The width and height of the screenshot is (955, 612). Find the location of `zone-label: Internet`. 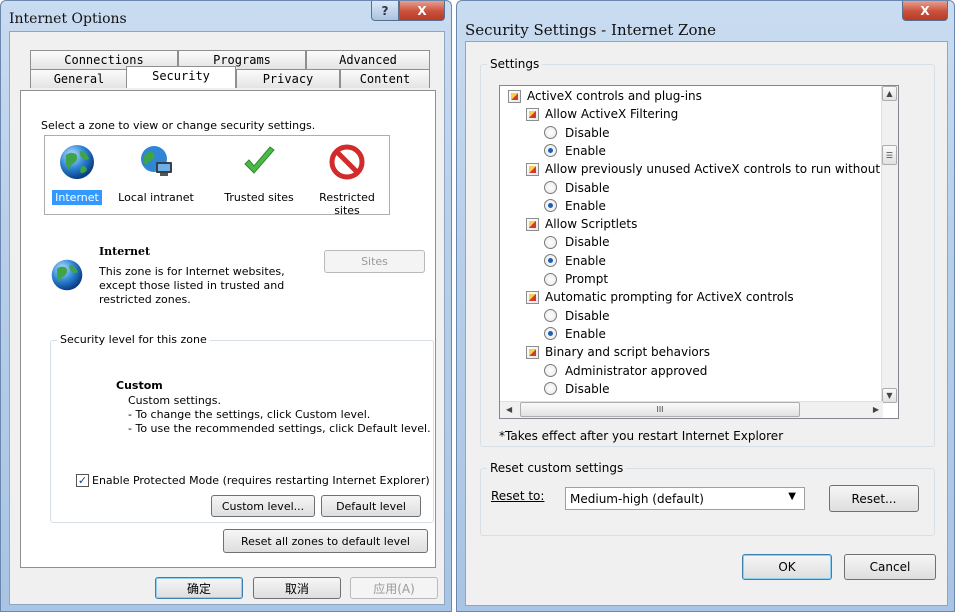

zone-label: Internet is located at coordinates (77, 197).